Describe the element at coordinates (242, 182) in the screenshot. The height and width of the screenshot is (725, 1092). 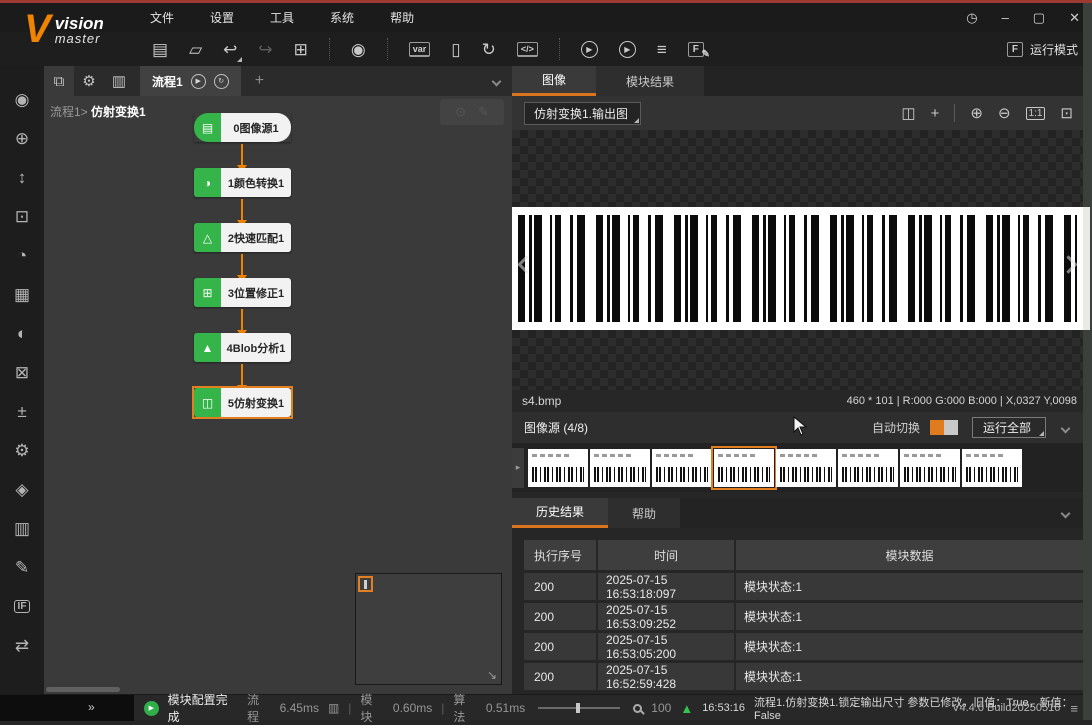
I see `flow-node-color-convert: ◑ 1颜色转换1` at that location.